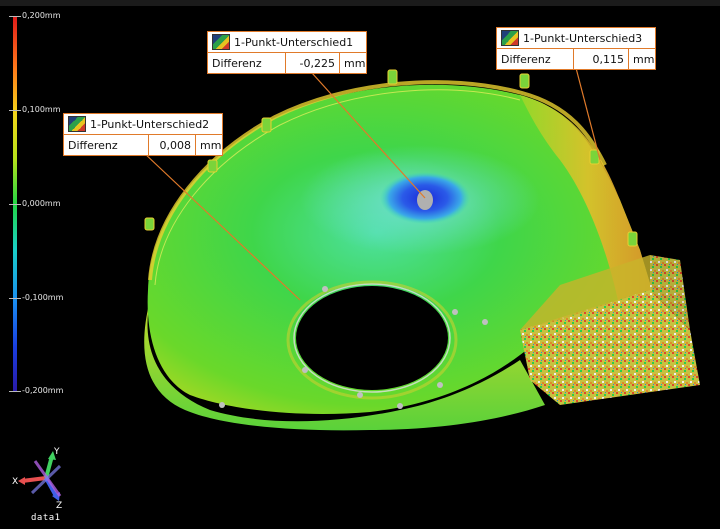  I want to click on callout-point-1: 1-Punkt-Unterschied1 Differenz -0,225 mm, so click(287, 52).